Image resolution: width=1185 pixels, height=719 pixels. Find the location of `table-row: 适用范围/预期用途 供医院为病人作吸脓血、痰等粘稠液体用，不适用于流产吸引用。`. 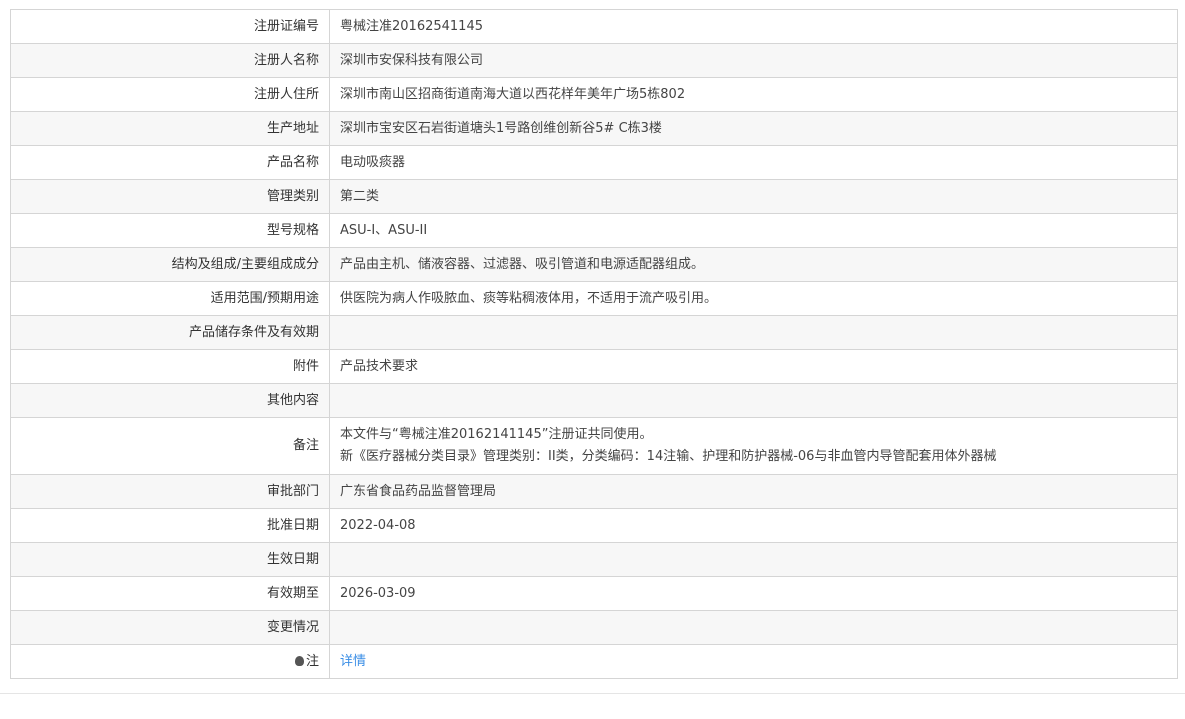

table-row: 适用范围/预期用途 供医院为病人作吸脓血、痰等粘稠液体用，不适用于流产吸引用。 is located at coordinates (594, 298).